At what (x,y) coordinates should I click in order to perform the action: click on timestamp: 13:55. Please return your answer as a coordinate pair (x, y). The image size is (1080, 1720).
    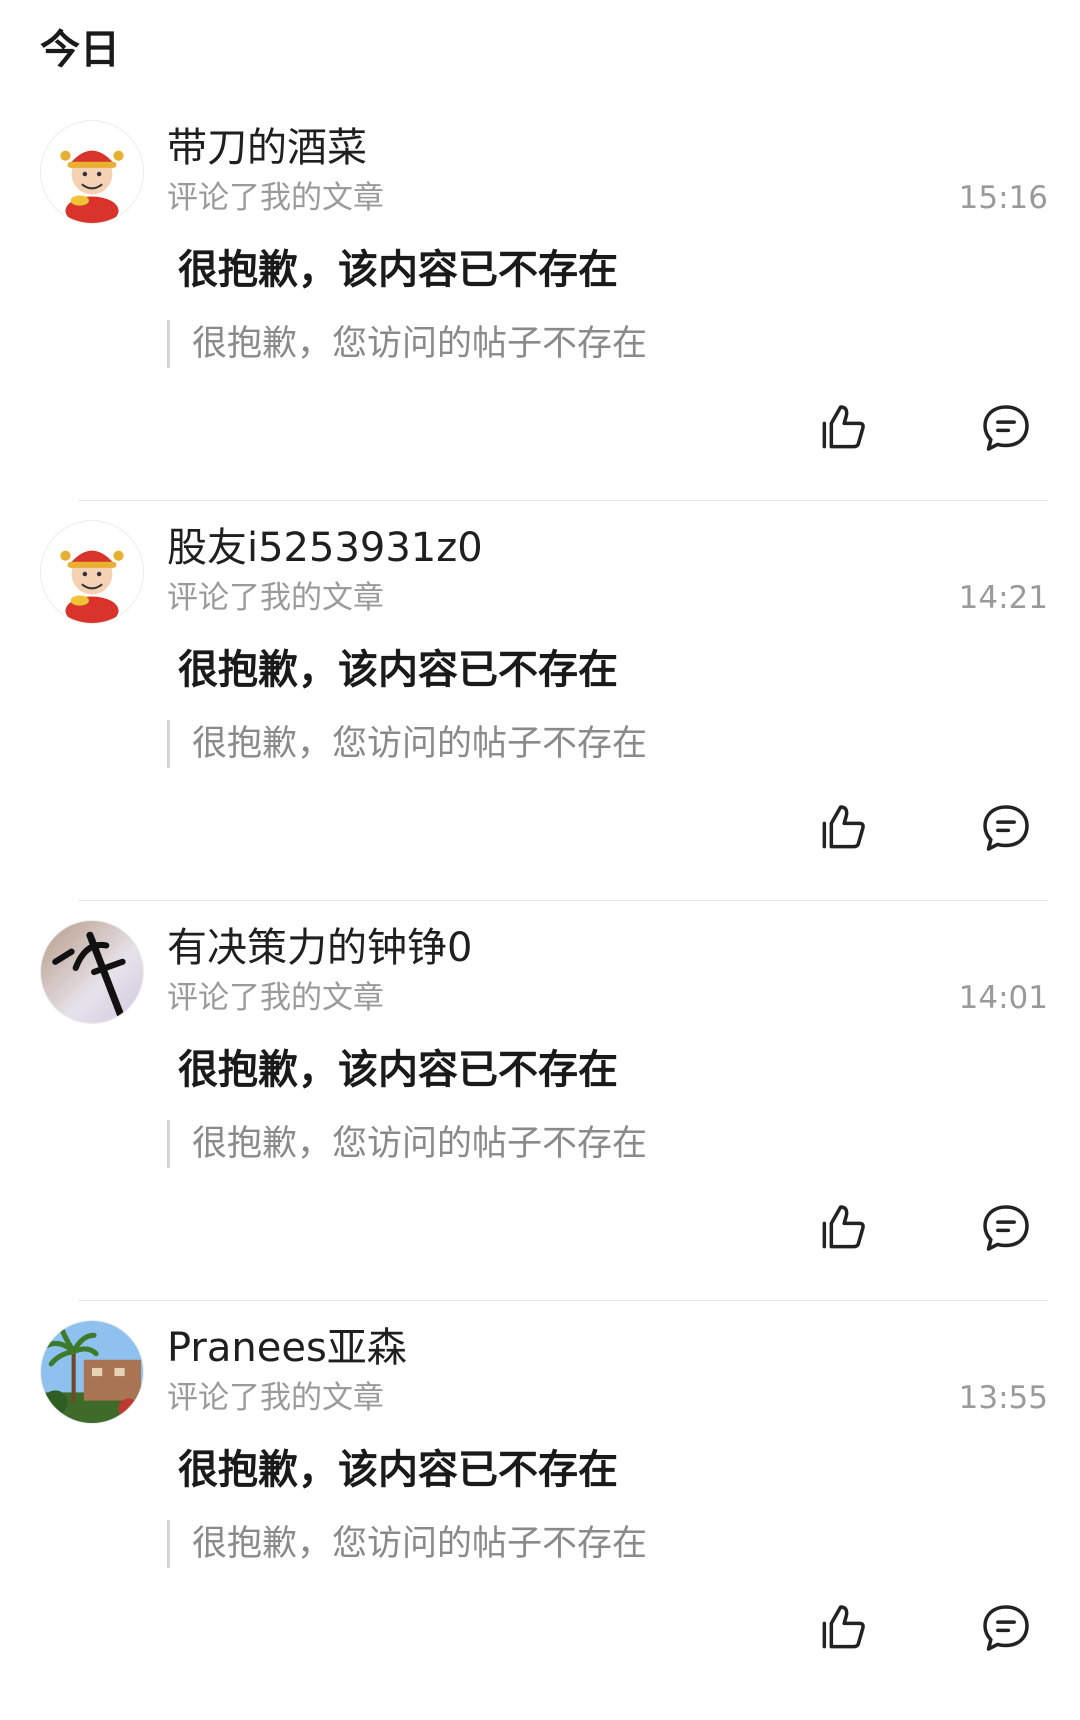
    Looking at the image, I should click on (1003, 1398).